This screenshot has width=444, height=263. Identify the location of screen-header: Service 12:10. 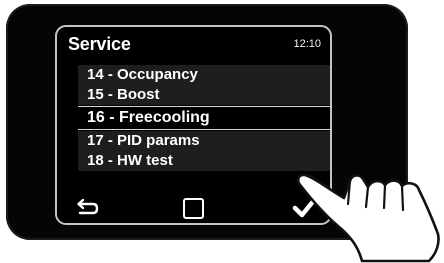
(193, 44).